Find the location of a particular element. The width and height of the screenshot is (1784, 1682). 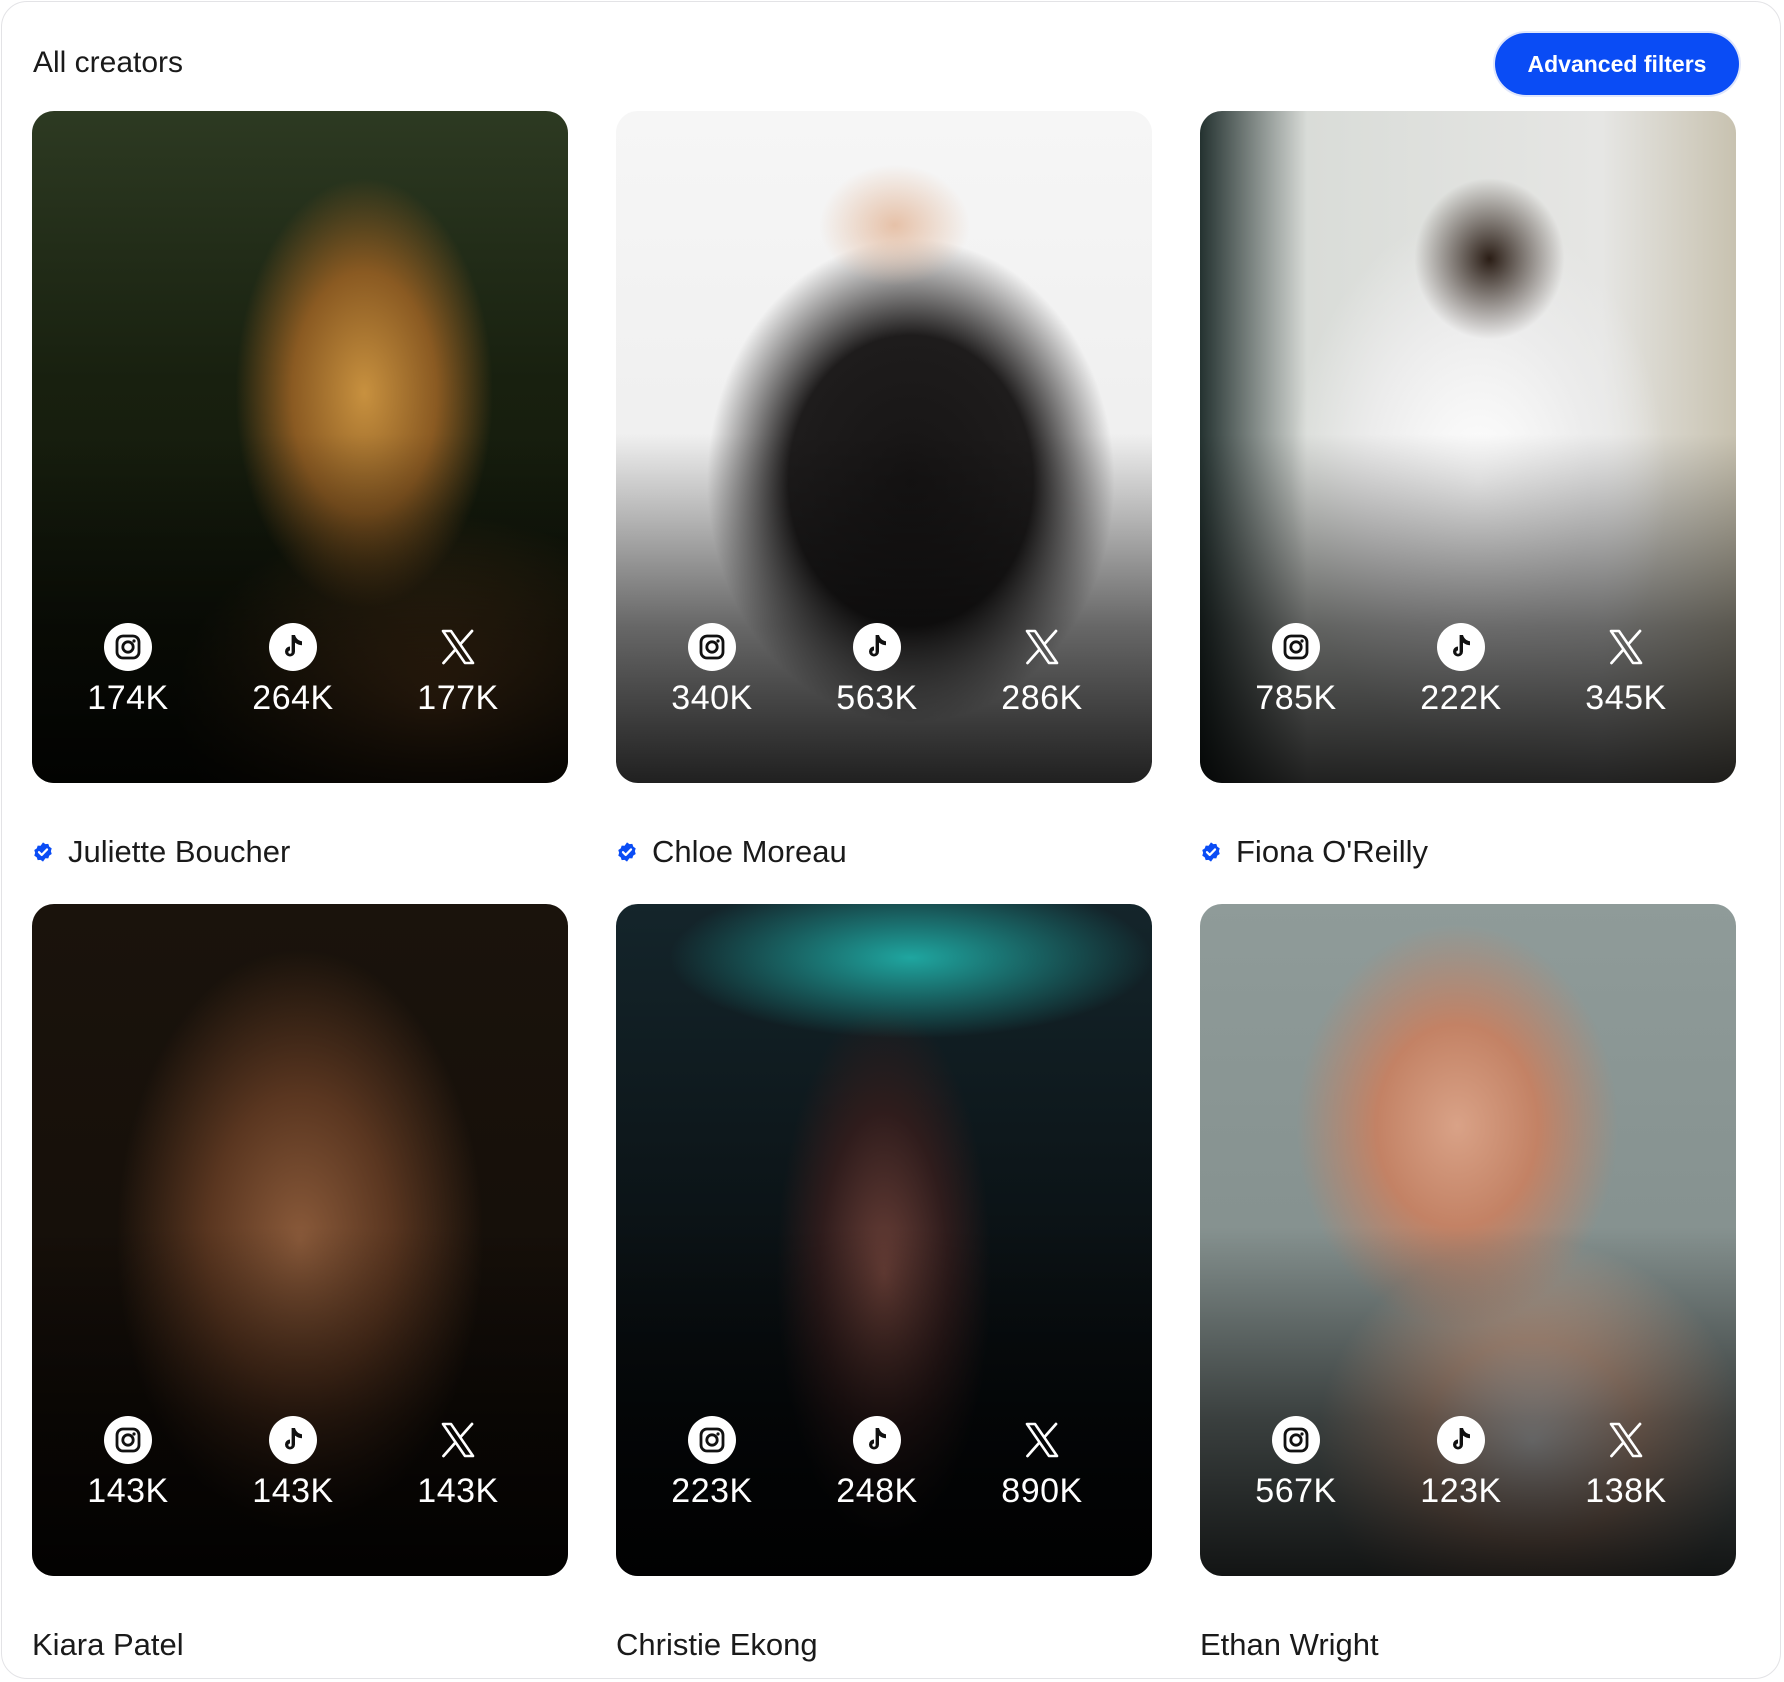

creator-name: Ethan Wright is located at coordinates (1289, 1645).